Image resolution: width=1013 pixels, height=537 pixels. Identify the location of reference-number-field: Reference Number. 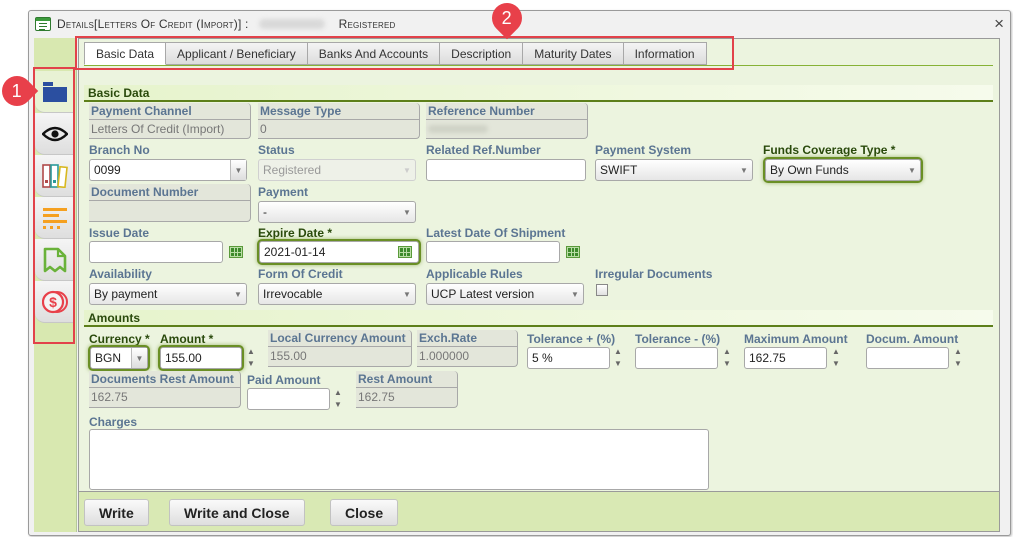
(507, 121).